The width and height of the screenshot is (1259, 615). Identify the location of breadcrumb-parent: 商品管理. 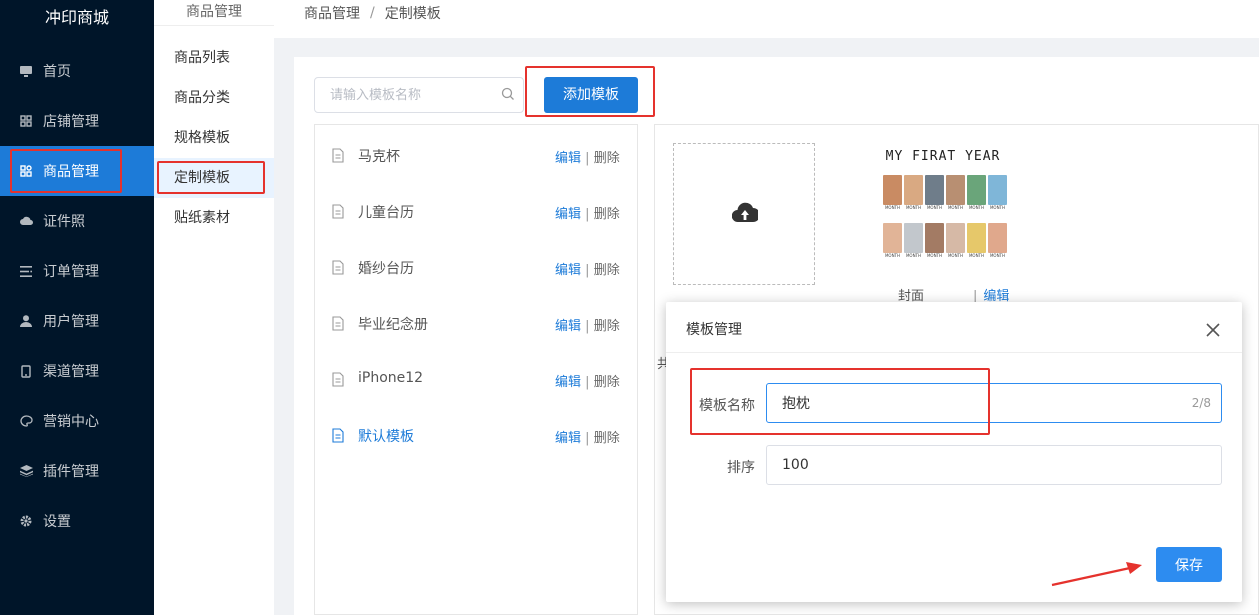
(332, 13).